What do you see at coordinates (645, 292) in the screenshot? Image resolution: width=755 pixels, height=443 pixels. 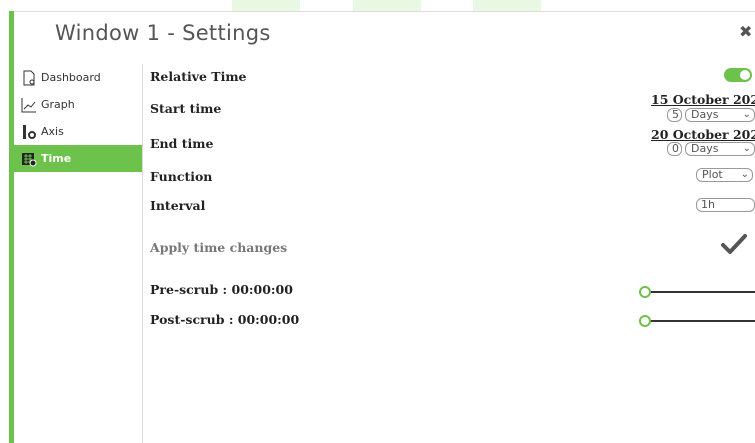 I see `pre-scrub-slider-handle` at bounding box center [645, 292].